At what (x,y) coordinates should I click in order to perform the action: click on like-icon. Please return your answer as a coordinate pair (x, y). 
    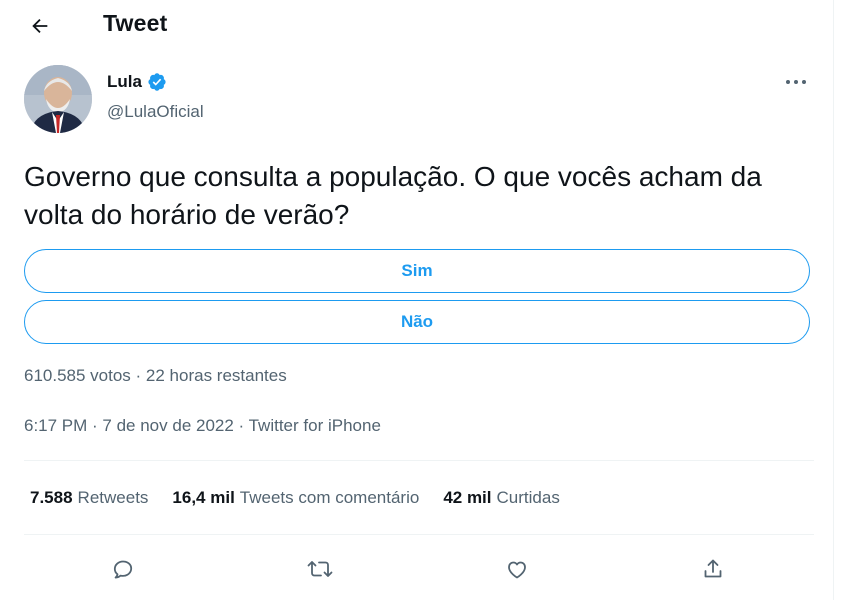
    Looking at the image, I should click on (517, 569).